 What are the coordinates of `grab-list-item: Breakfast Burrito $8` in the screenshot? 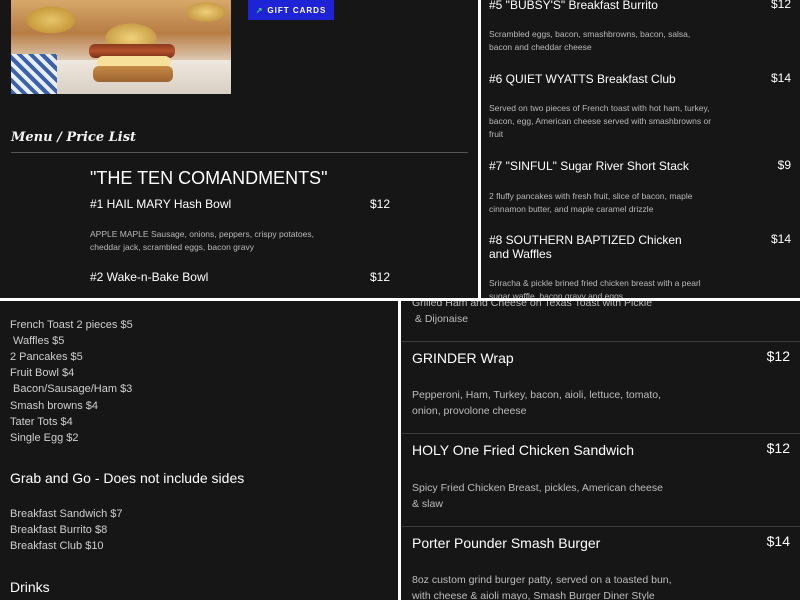 It's located at (59, 530).